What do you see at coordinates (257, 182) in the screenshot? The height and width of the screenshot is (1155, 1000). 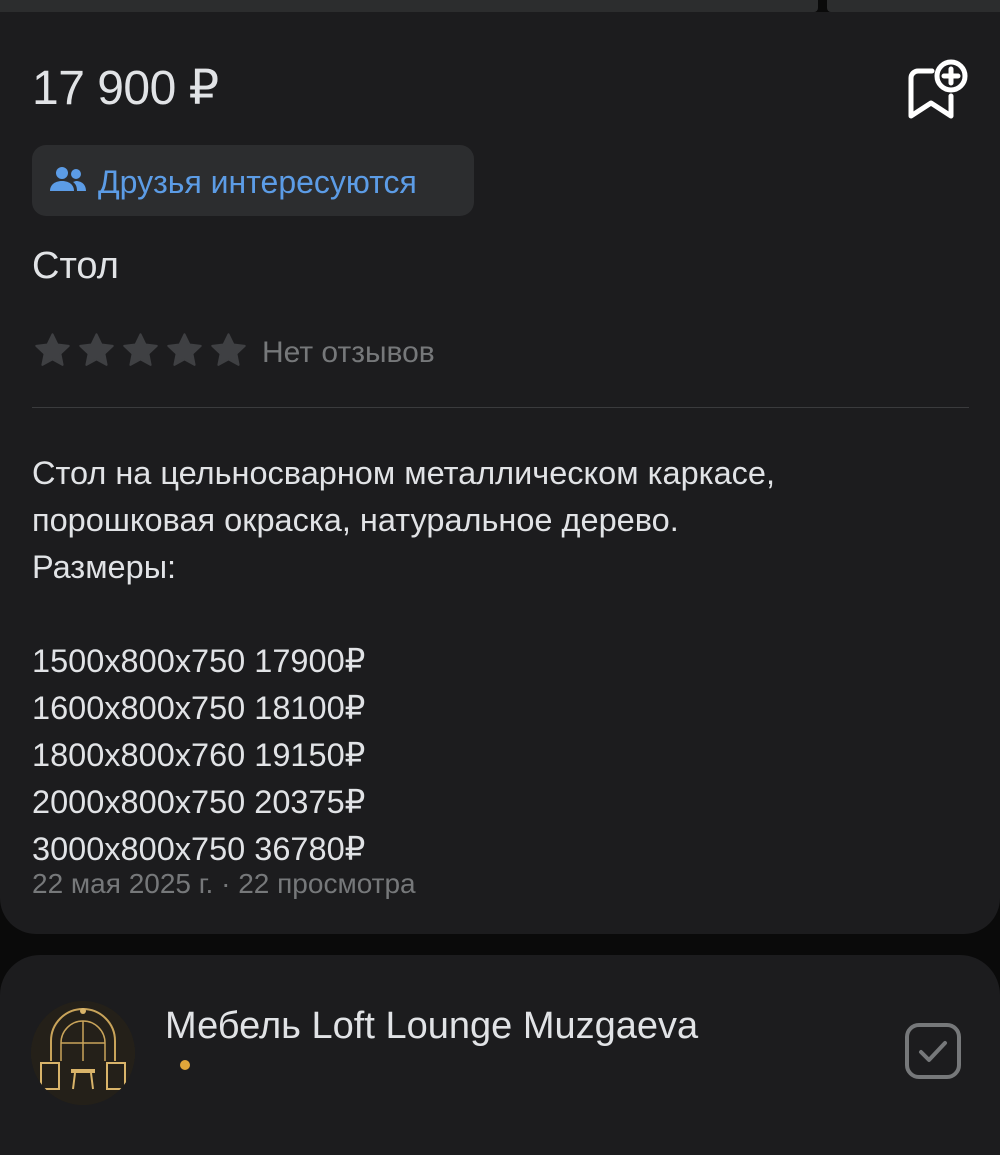 I see `friends-chip-label: Друзья интересуются` at bounding box center [257, 182].